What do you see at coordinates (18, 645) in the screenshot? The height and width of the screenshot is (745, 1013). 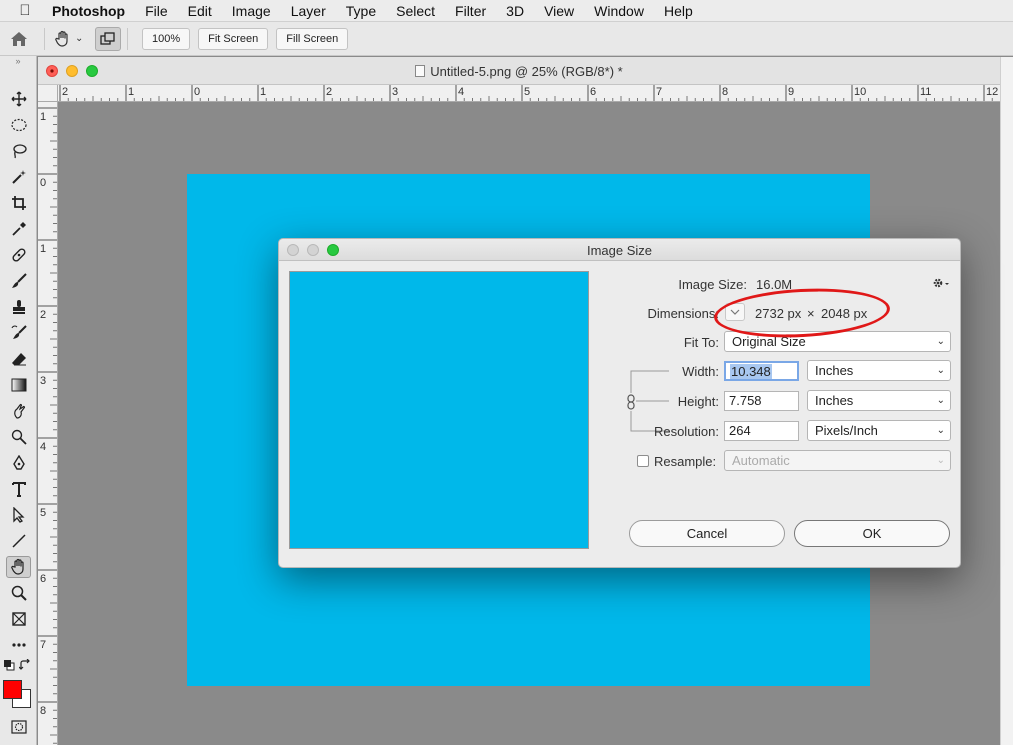 I see `more-tools-icon` at bounding box center [18, 645].